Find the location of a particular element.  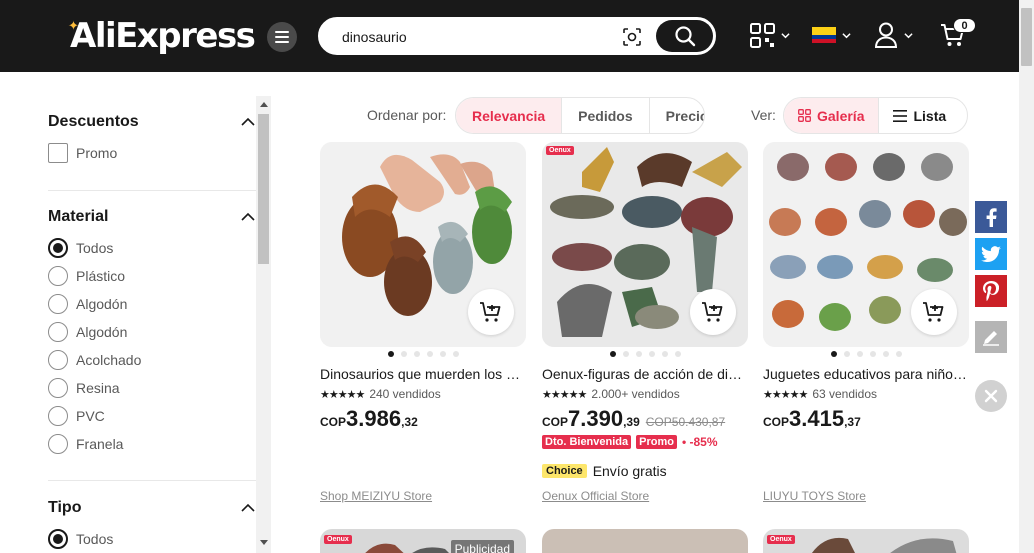

price-currency: COP is located at coordinates (333, 422).